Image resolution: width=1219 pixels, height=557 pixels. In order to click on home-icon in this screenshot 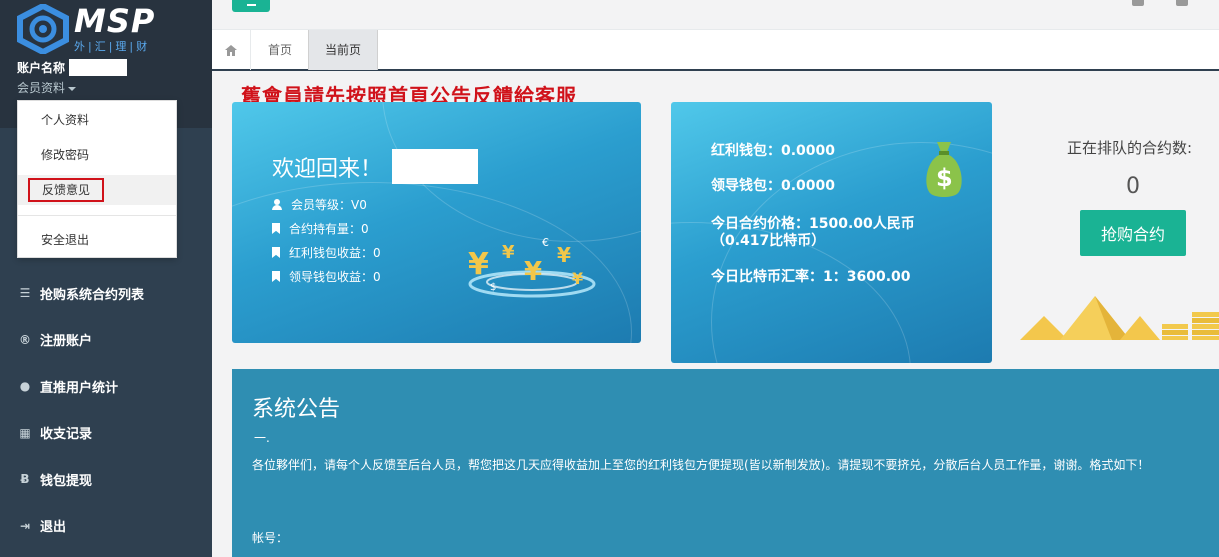, I will do `click(231, 50)`.